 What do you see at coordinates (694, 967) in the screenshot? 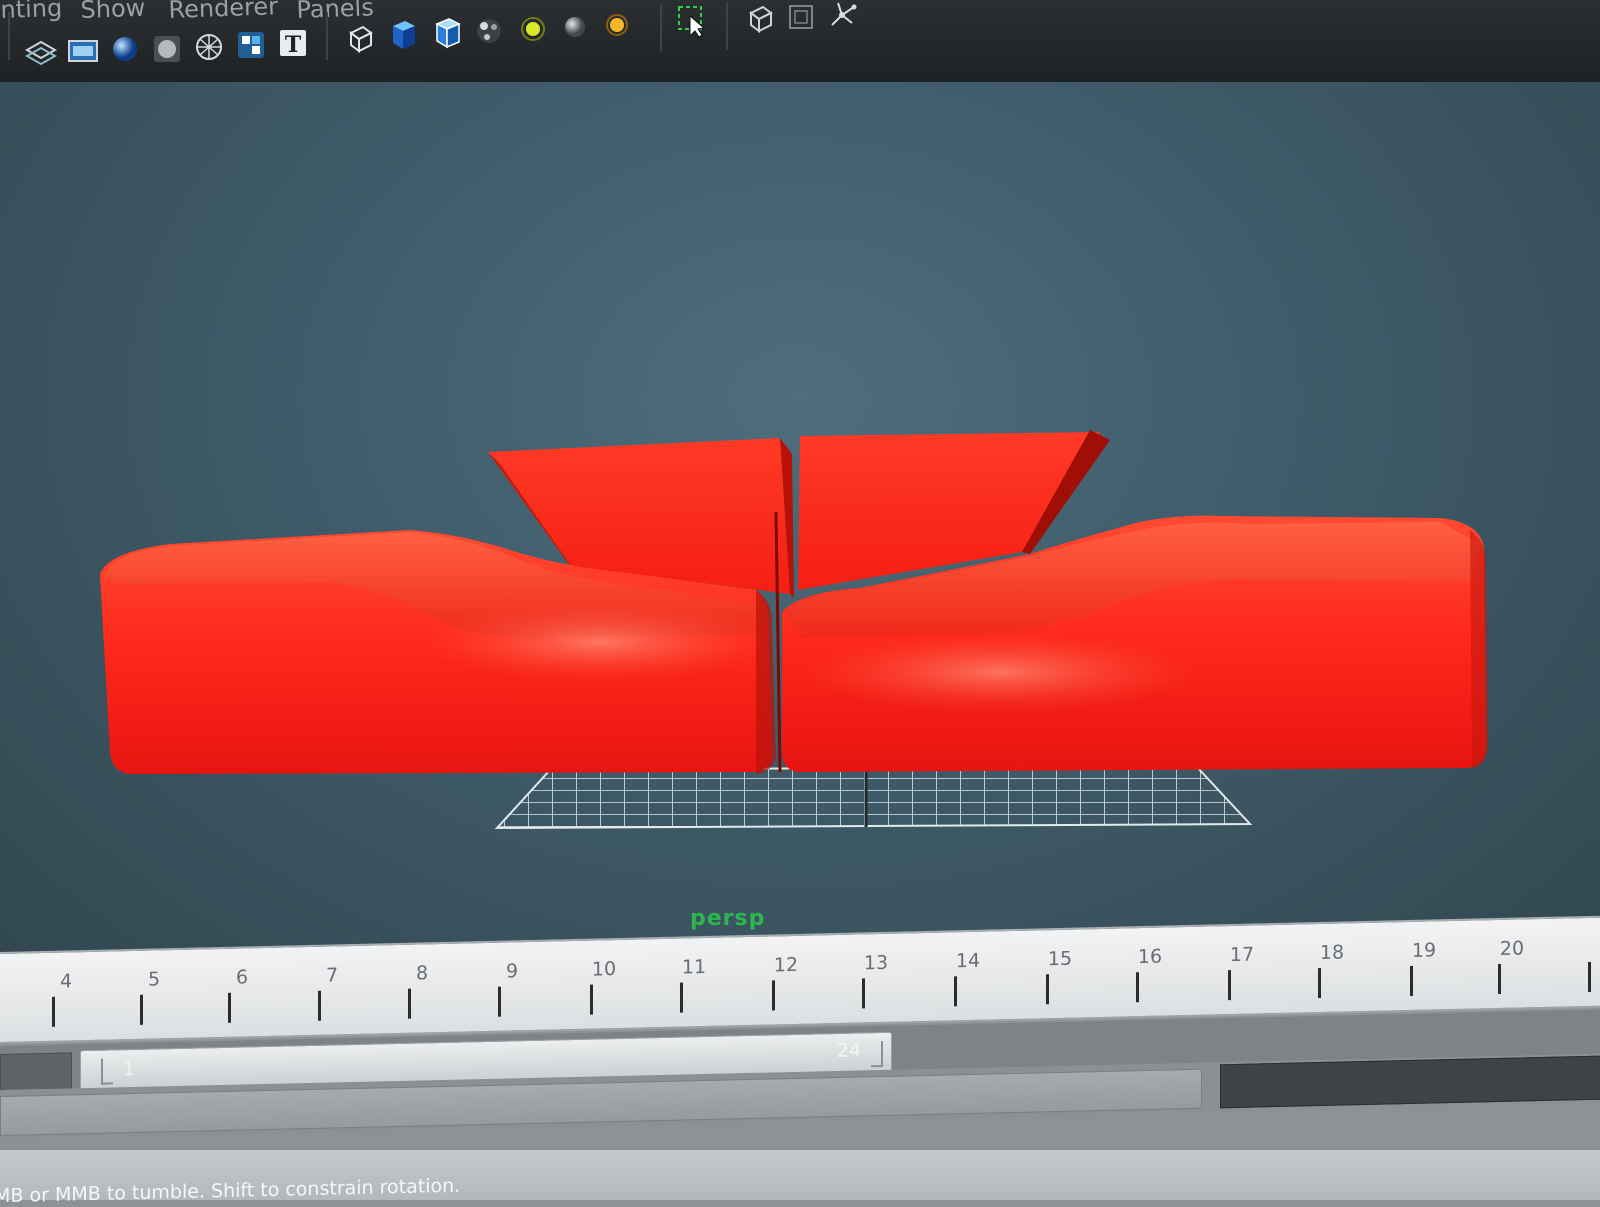
I see `tick-label: 11` at bounding box center [694, 967].